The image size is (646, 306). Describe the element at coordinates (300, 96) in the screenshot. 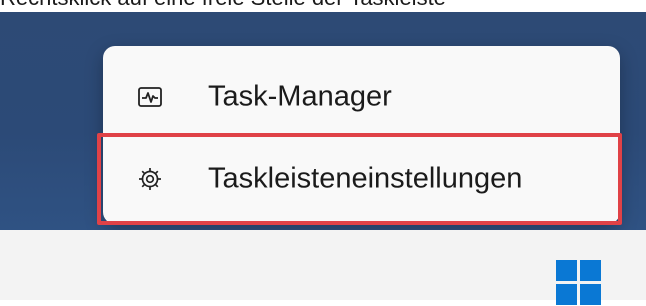

I see `menu-item-label: Task-Manager` at that location.